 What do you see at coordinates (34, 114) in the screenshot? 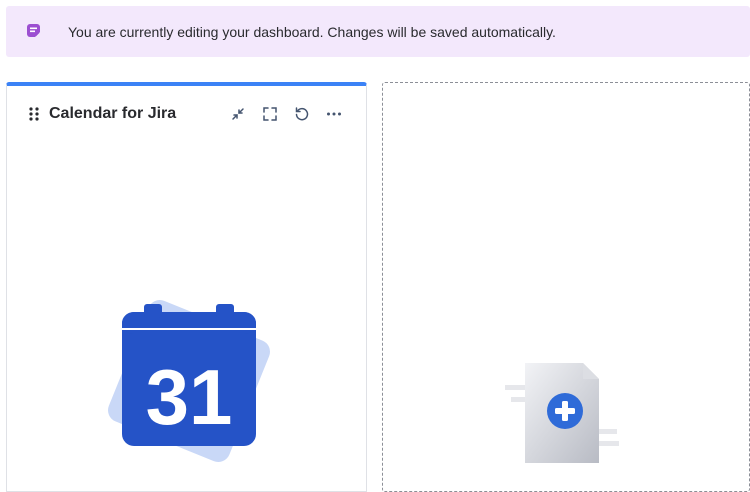
I see `drag-handle-icon` at bounding box center [34, 114].